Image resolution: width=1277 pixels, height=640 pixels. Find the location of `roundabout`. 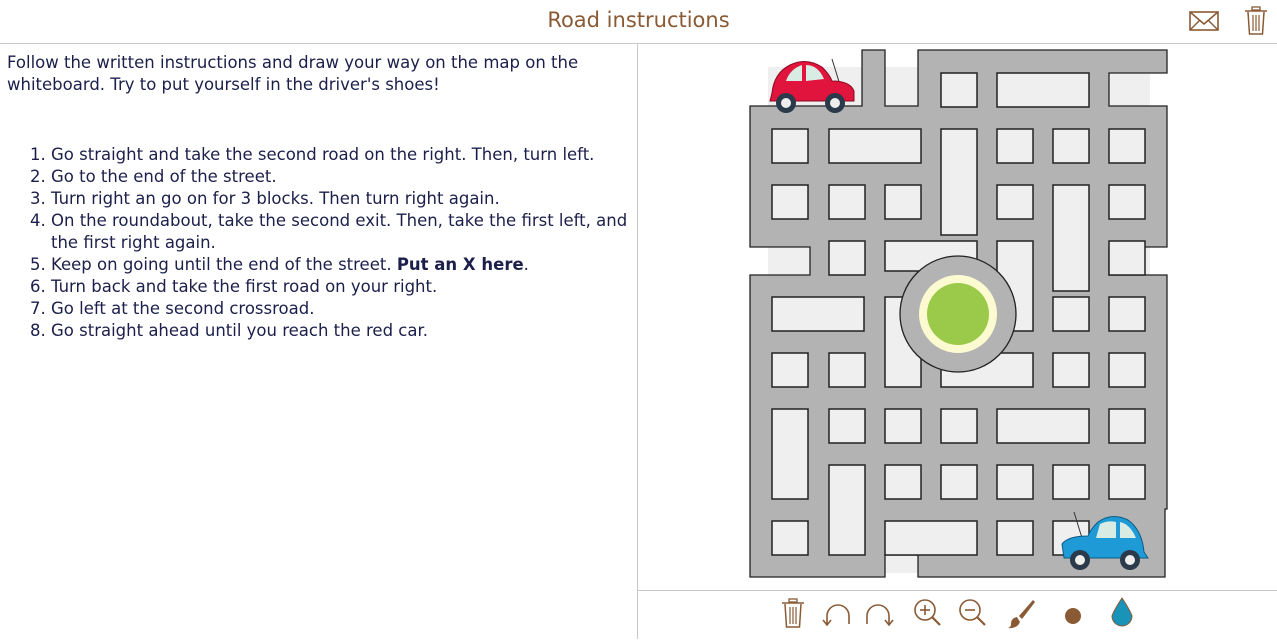

roundabout is located at coordinates (958, 314).